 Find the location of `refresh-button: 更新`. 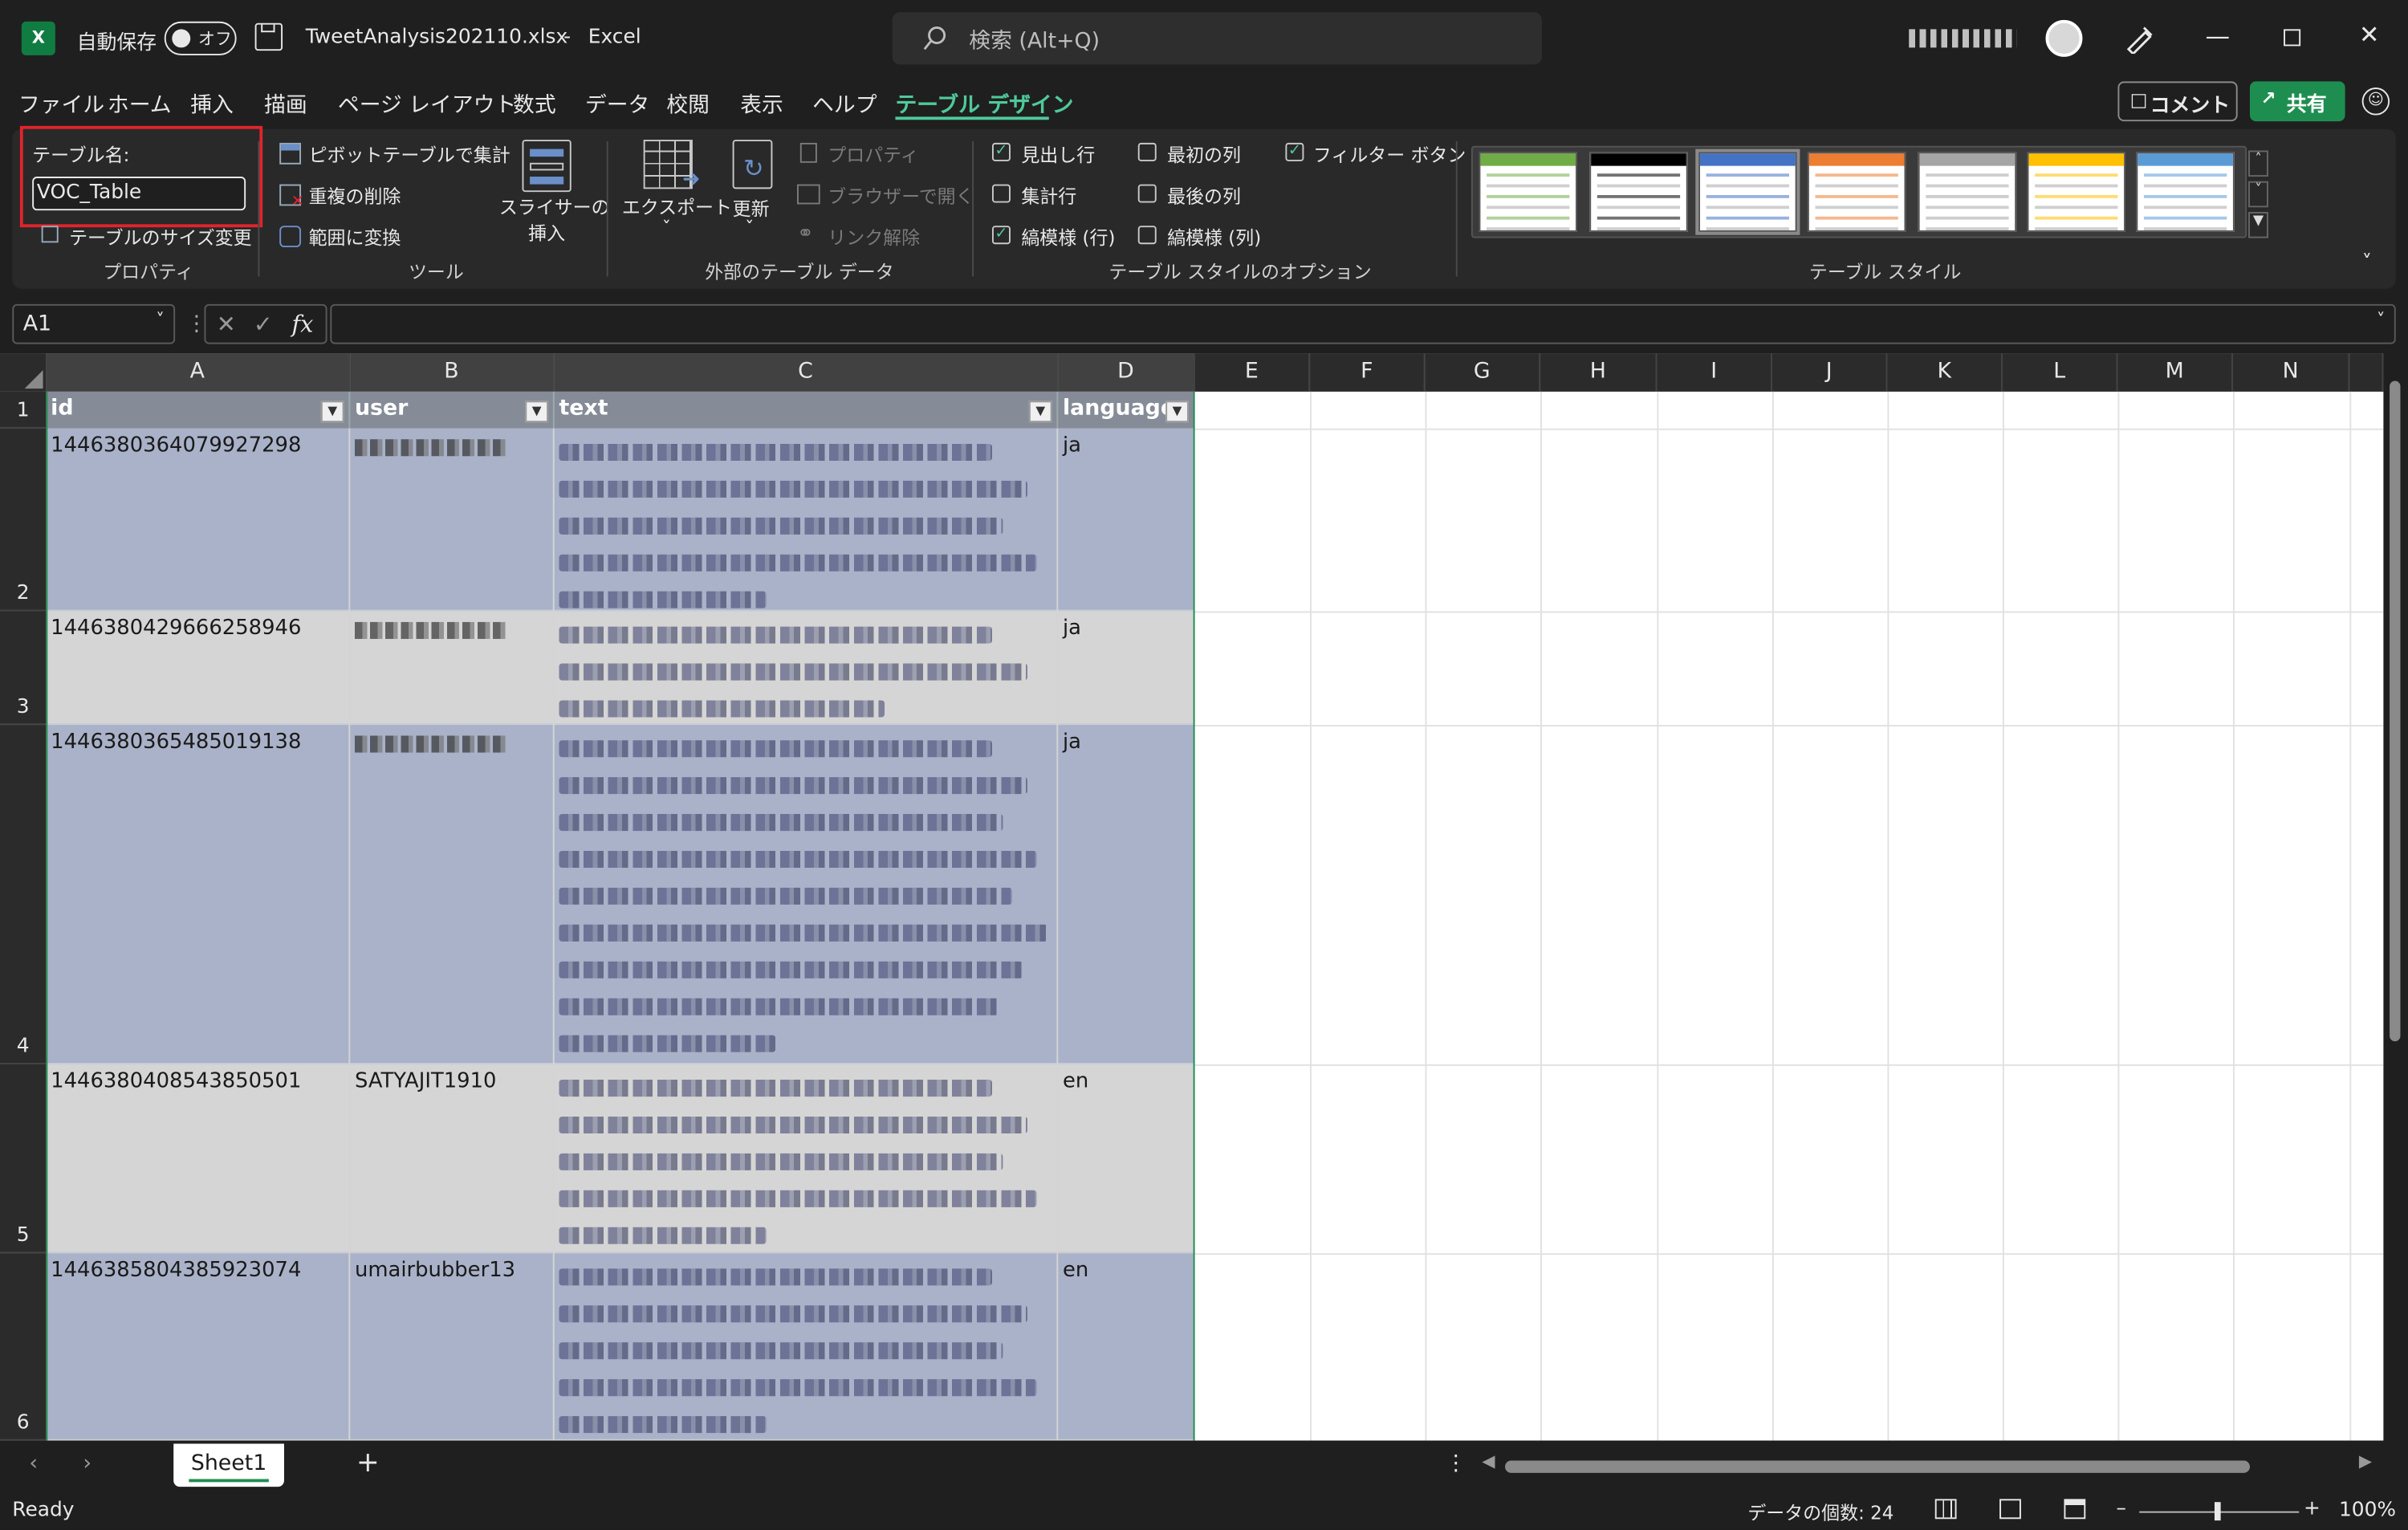

refresh-button: 更新 is located at coordinates (751, 208).